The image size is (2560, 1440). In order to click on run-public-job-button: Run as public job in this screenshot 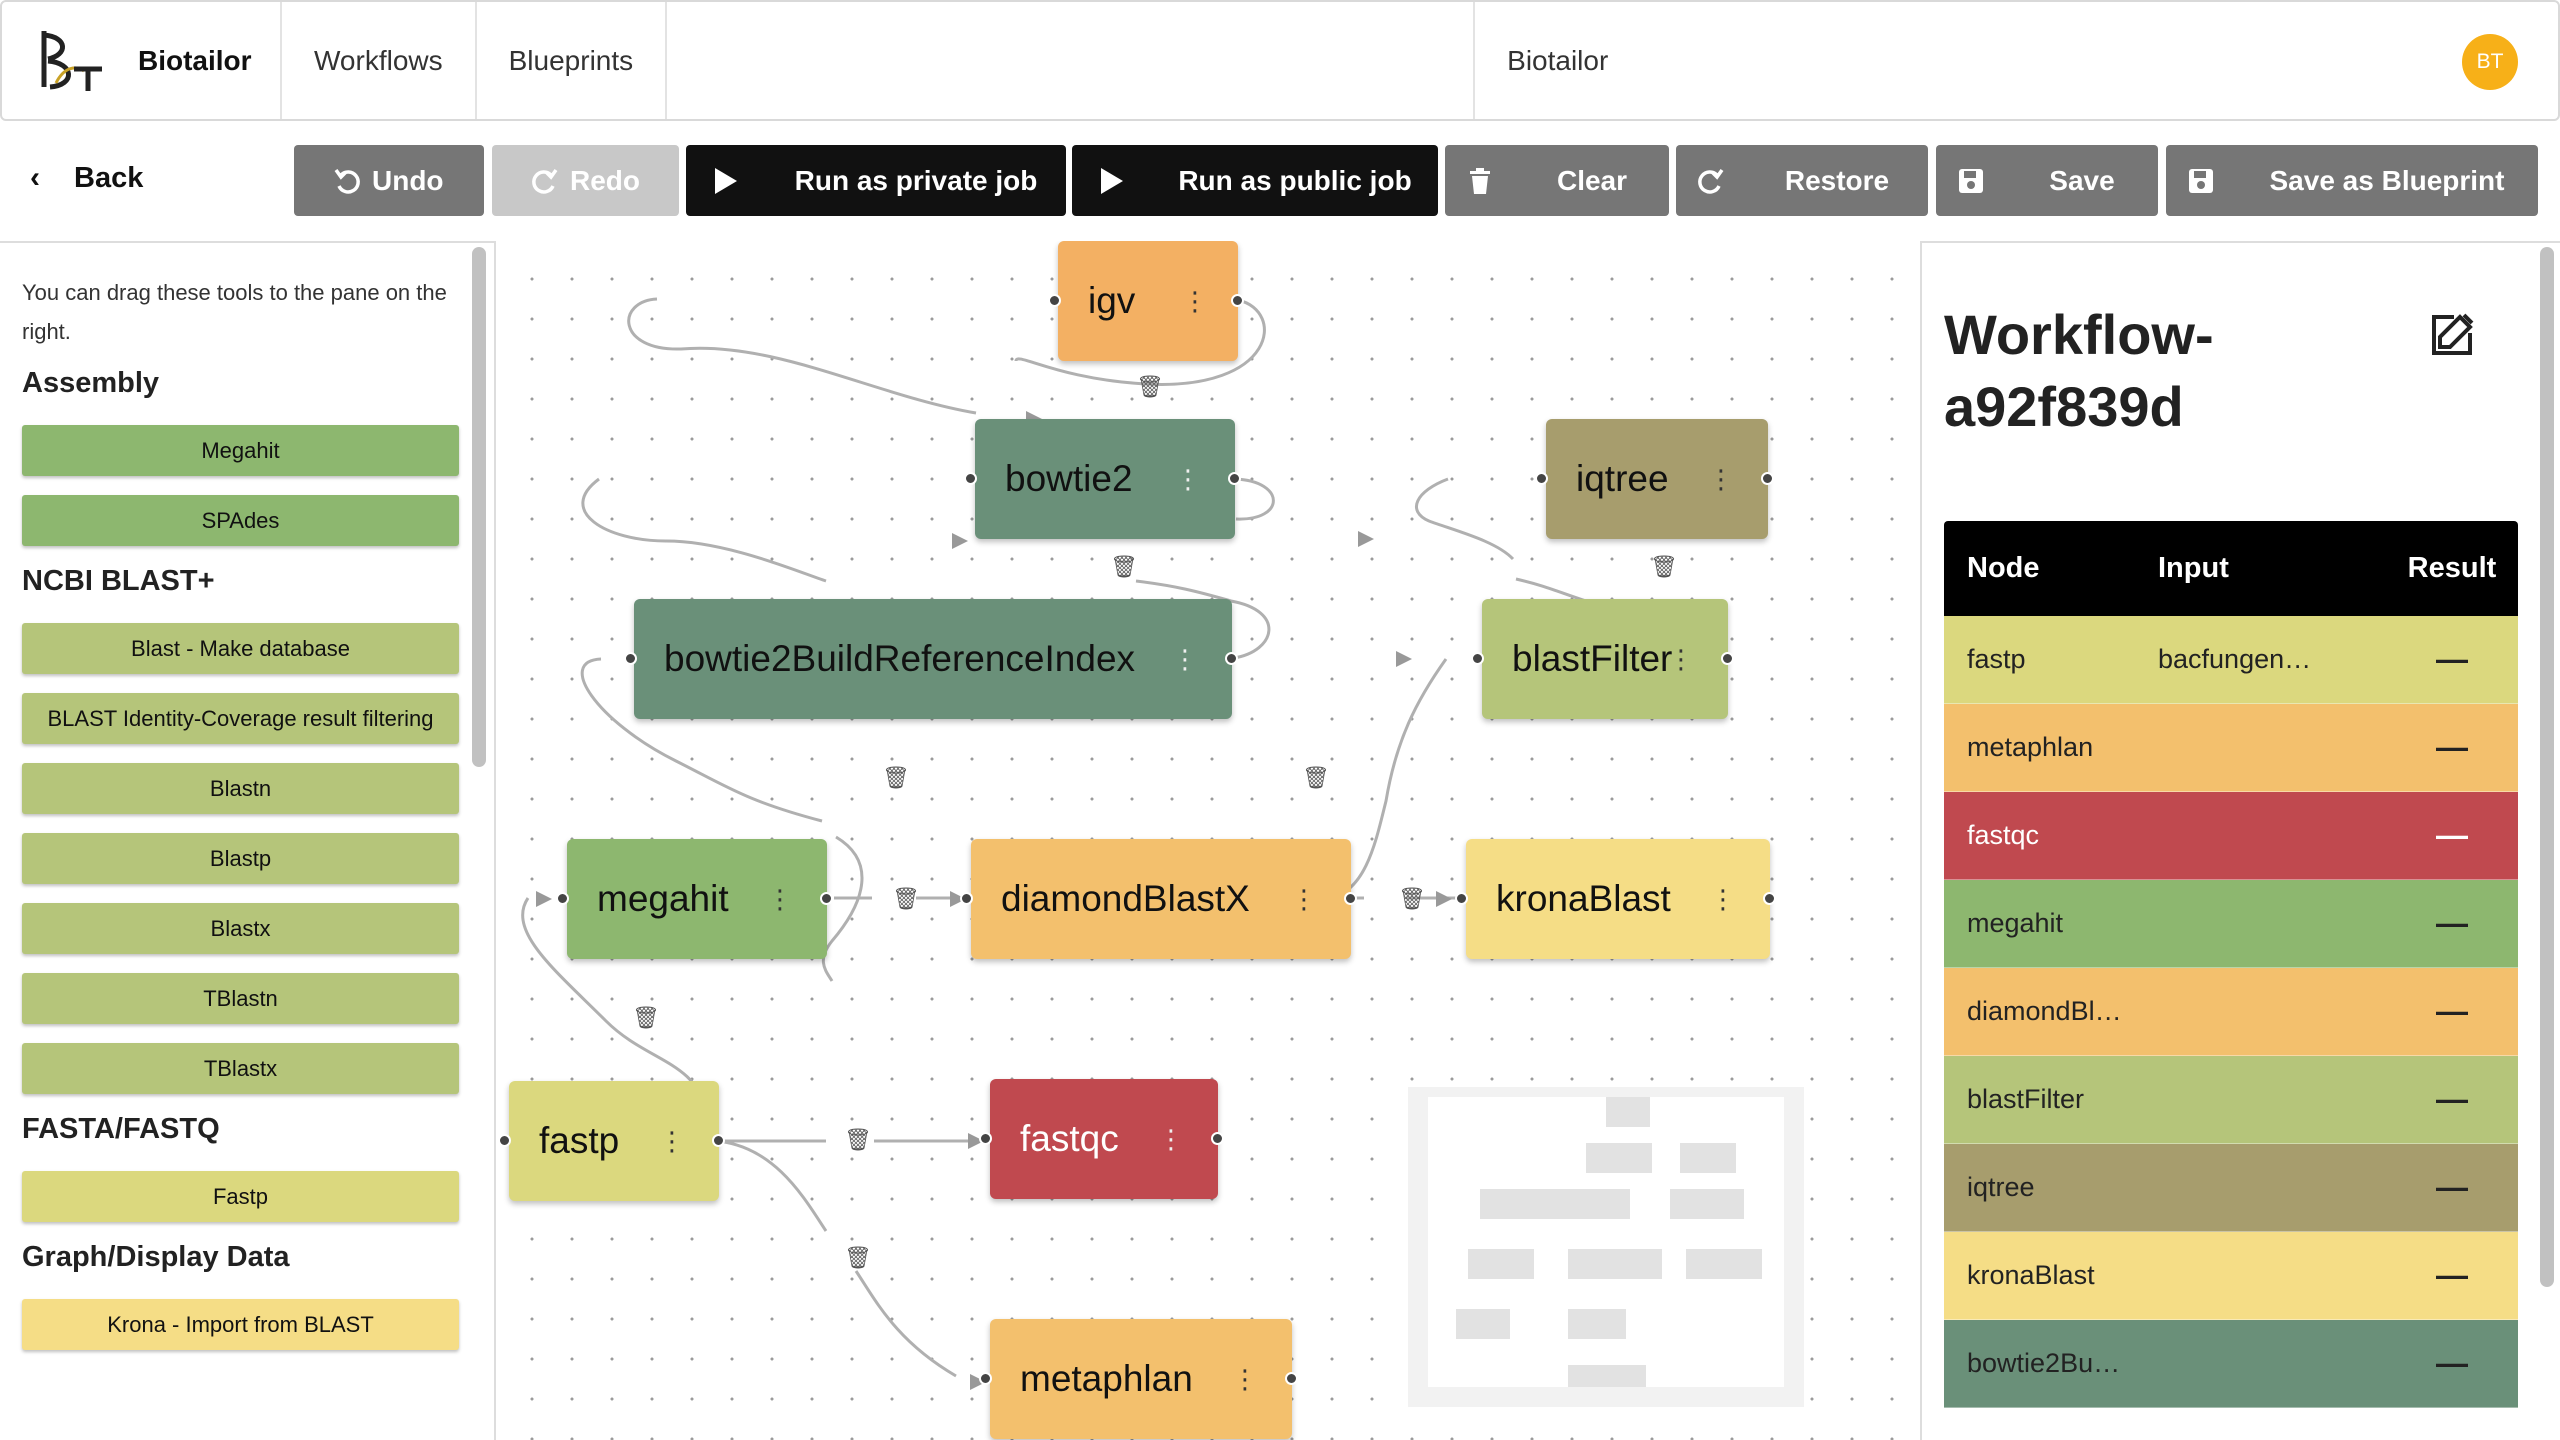, I will do `click(1255, 180)`.